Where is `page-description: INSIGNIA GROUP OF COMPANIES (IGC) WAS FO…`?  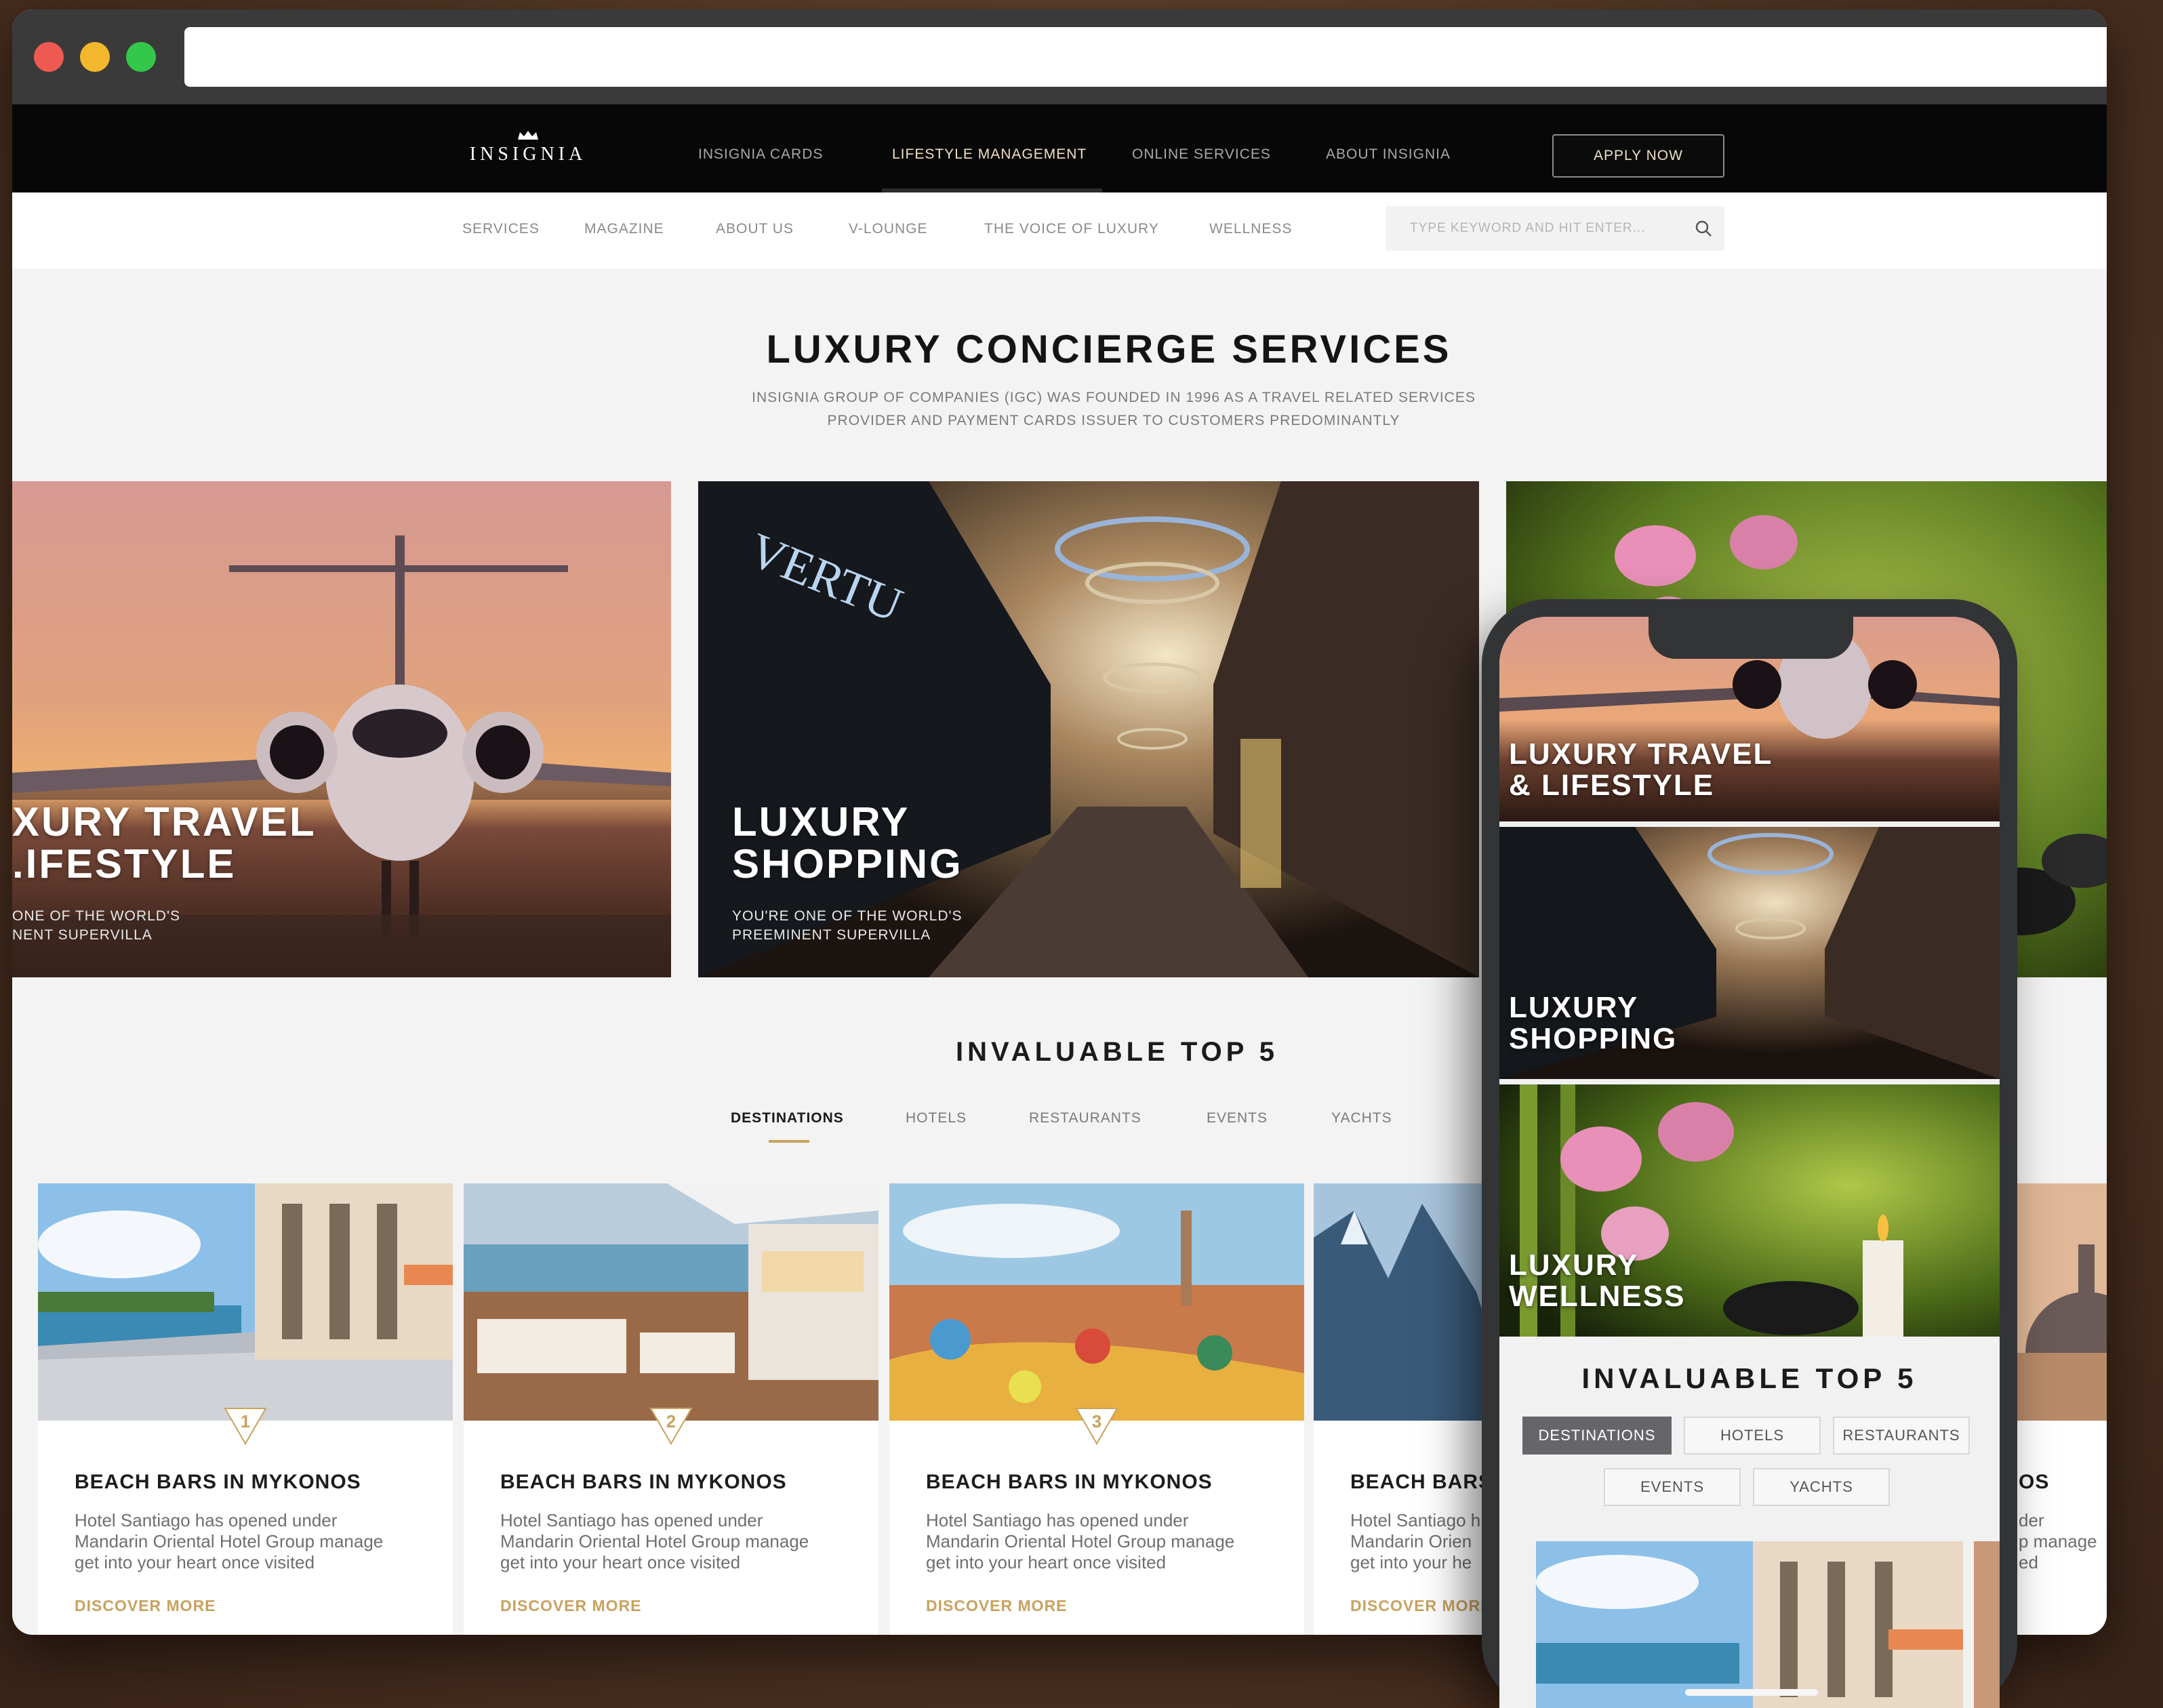 page-description: INSIGNIA GROUP OF COMPANIES (IGC) WAS FO… is located at coordinates (1114, 409).